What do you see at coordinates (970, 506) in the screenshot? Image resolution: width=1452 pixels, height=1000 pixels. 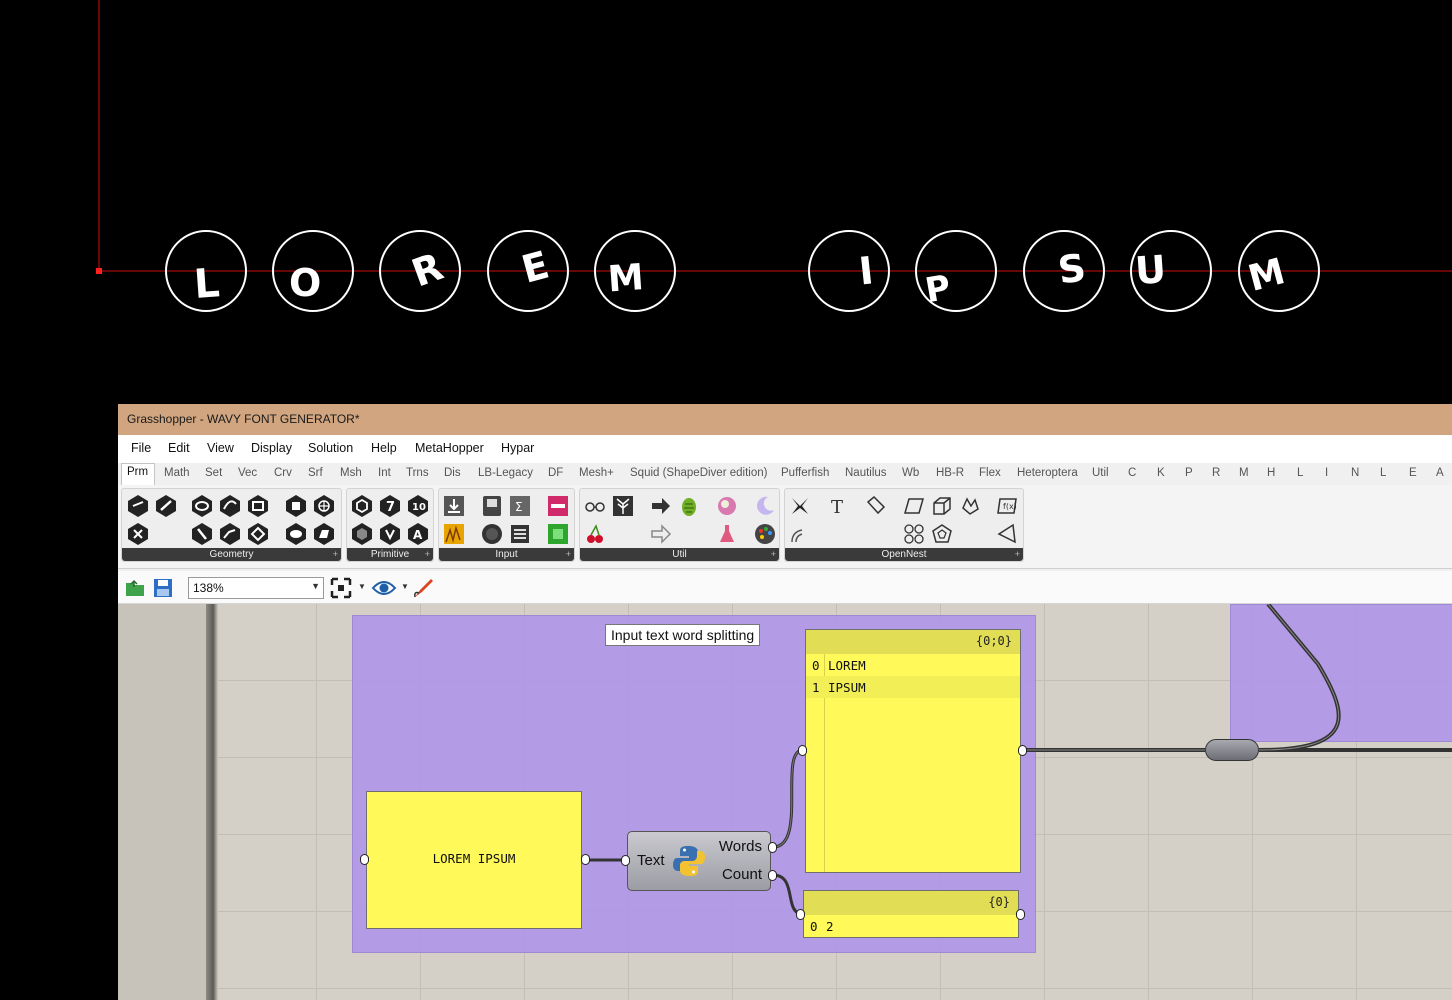 I see `hand-icon` at bounding box center [970, 506].